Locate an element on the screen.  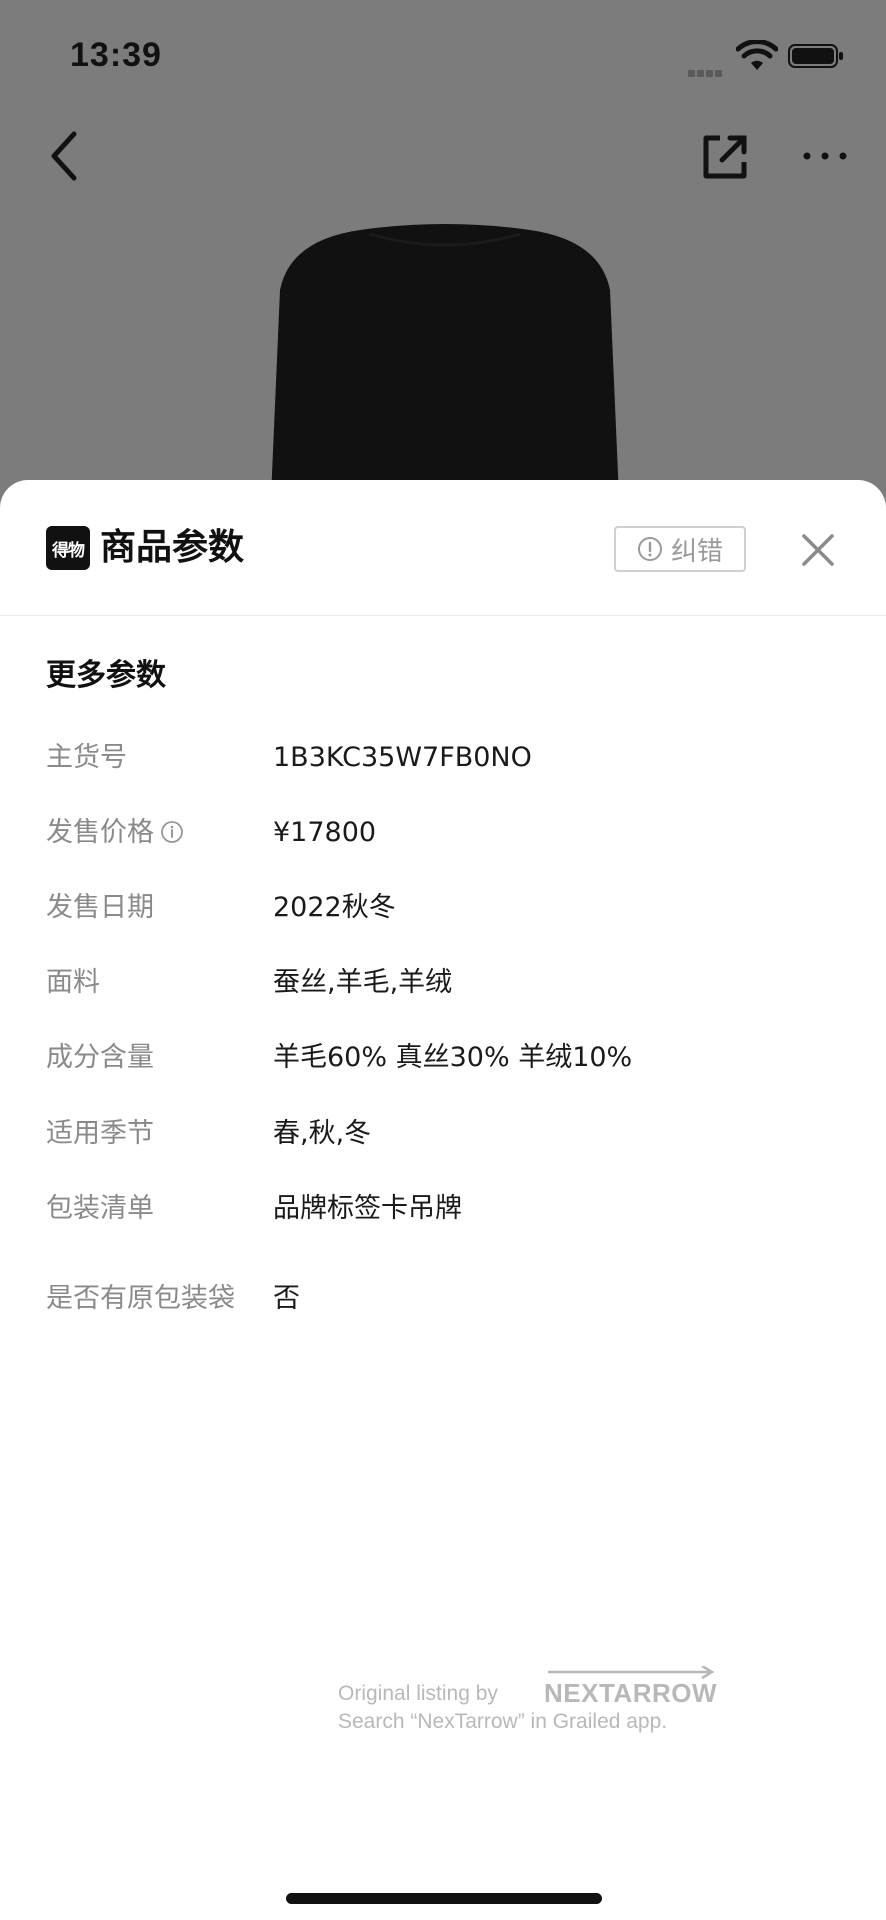
watermark-line-2: Search “NexTarrow” in Grailed app. is located at coordinates (503, 1721).